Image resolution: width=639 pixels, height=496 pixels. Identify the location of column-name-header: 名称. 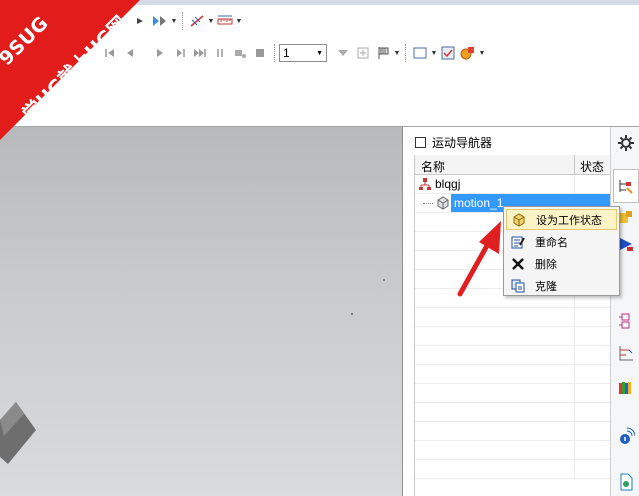
(495, 164).